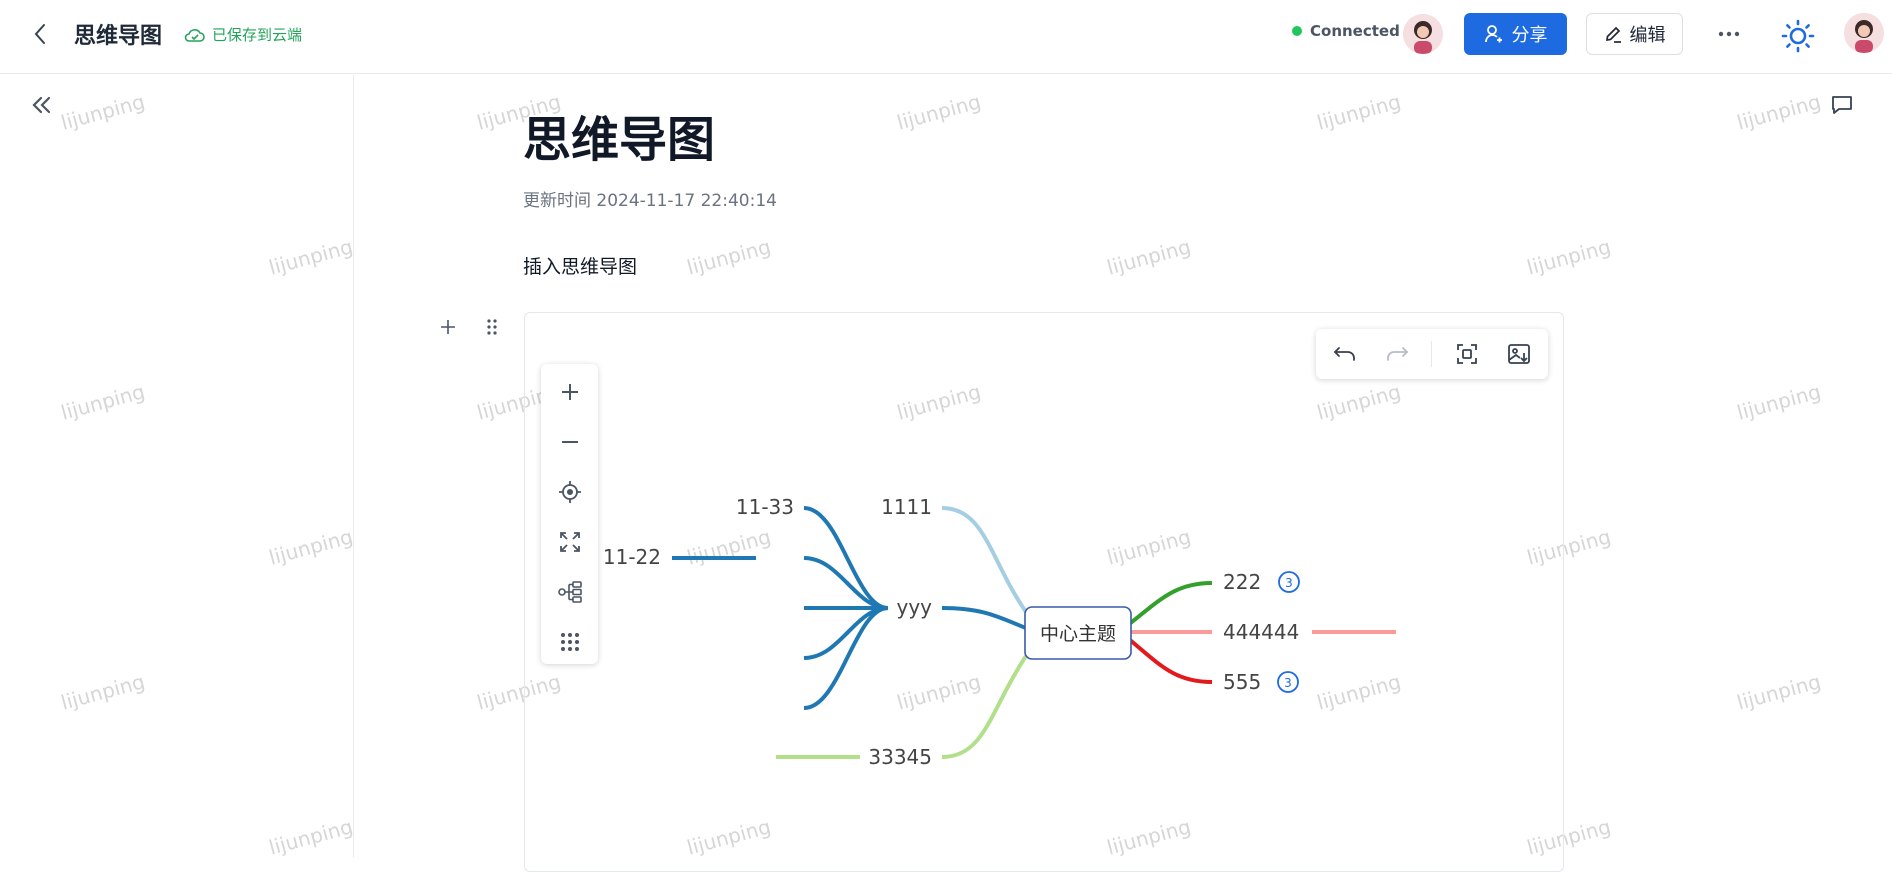 This screenshot has width=1892, height=872. I want to click on fullscreen-icon, so click(569, 542).